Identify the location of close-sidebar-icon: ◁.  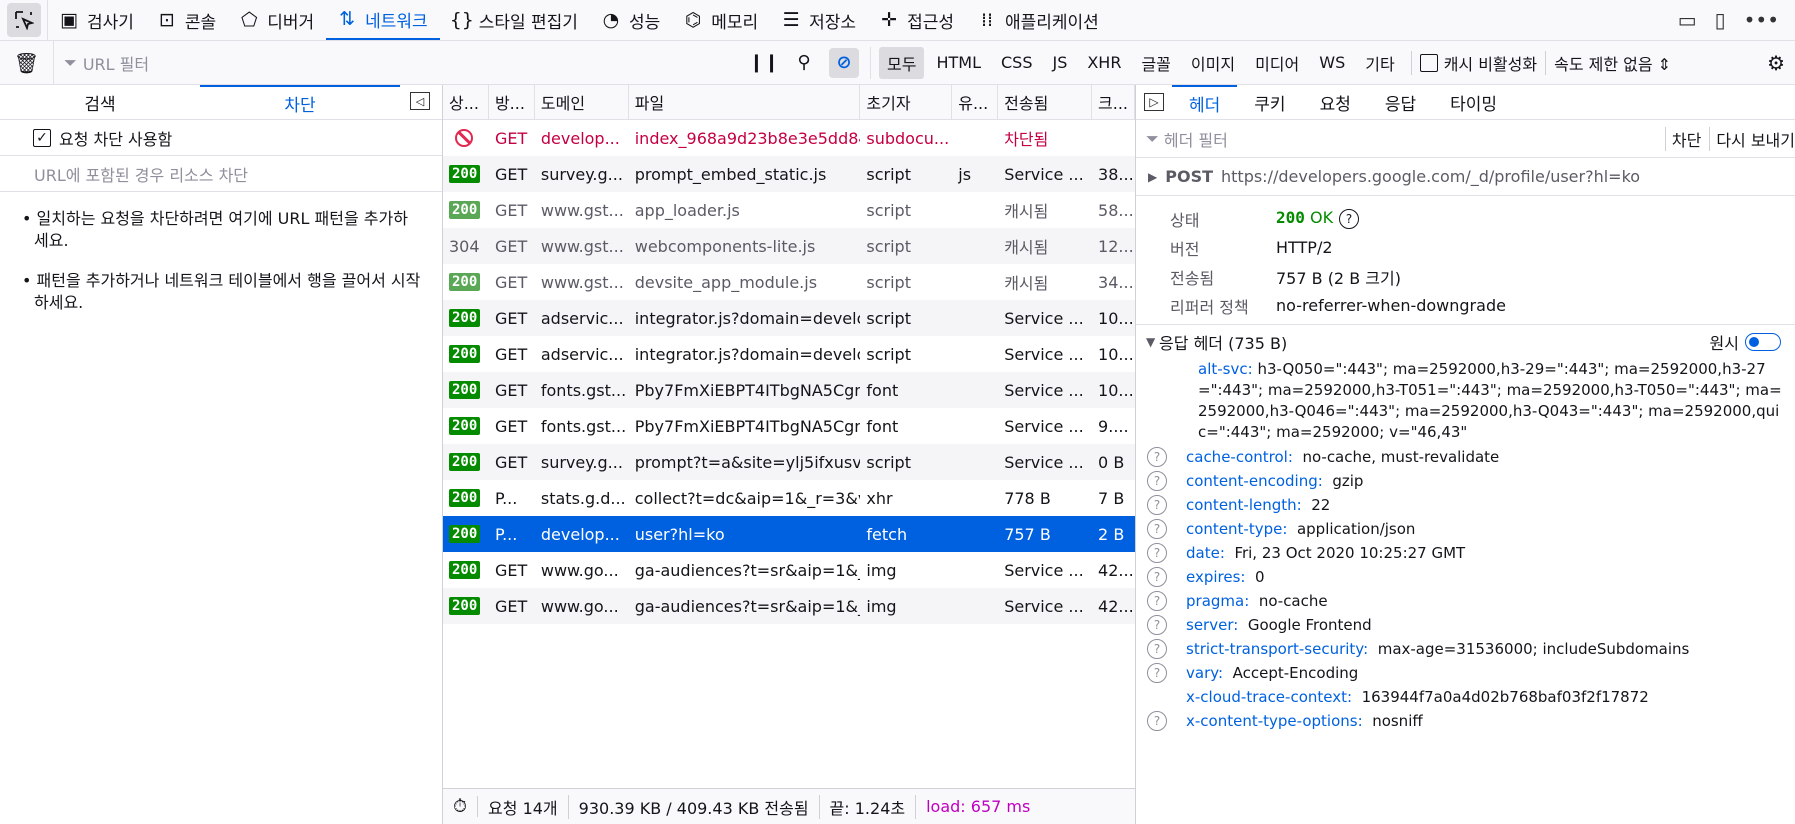
(420, 101).